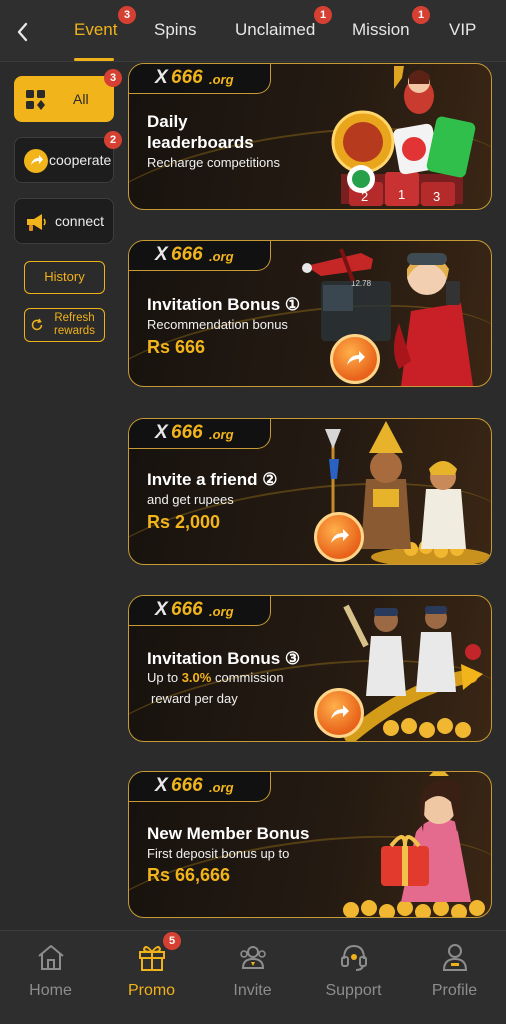 This screenshot has height=1024, width=506. I want to click on tab-event: Event, so click(95, 30).